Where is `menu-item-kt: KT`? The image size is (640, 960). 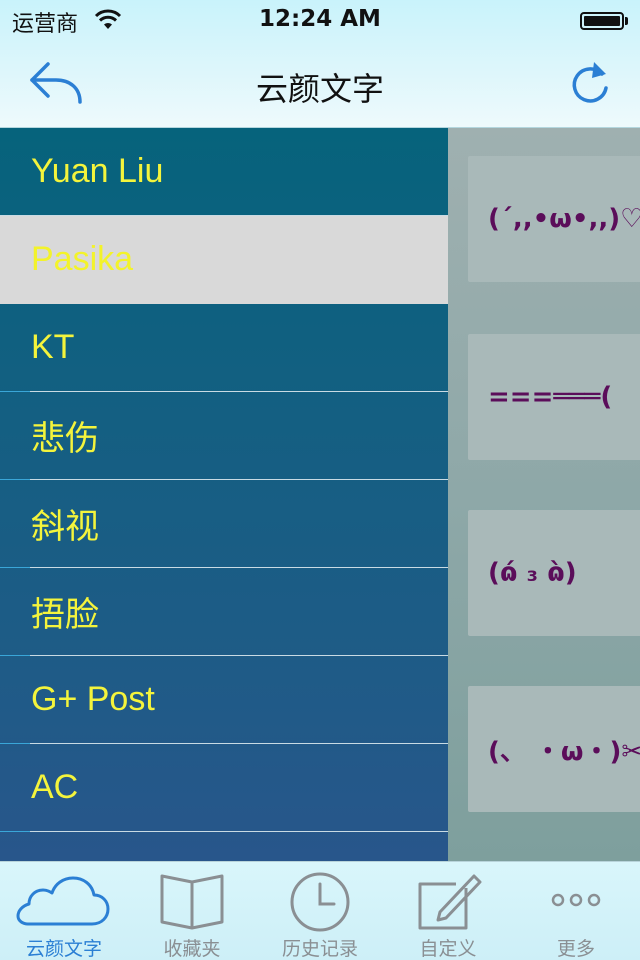 menu-item-kt: KT is located at coordinates (224, 348).